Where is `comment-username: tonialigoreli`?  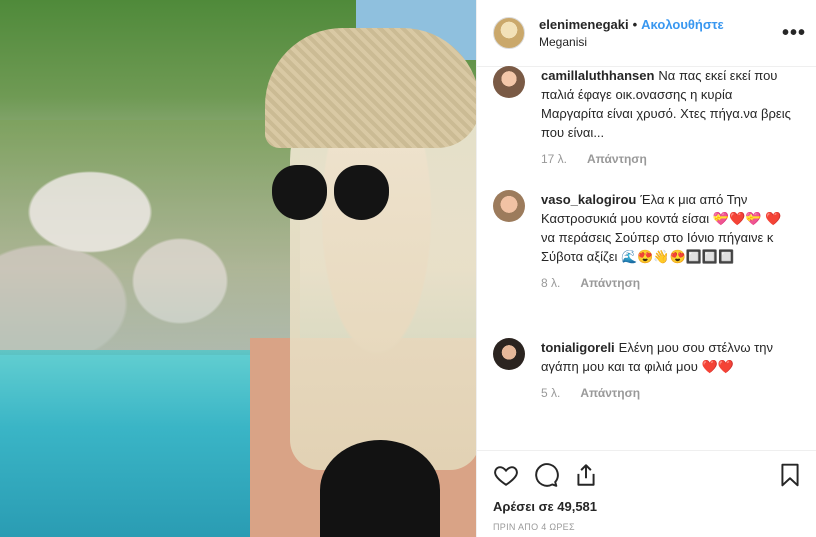
comment-username: tonialigoreli is located at coordinates (578, 347).